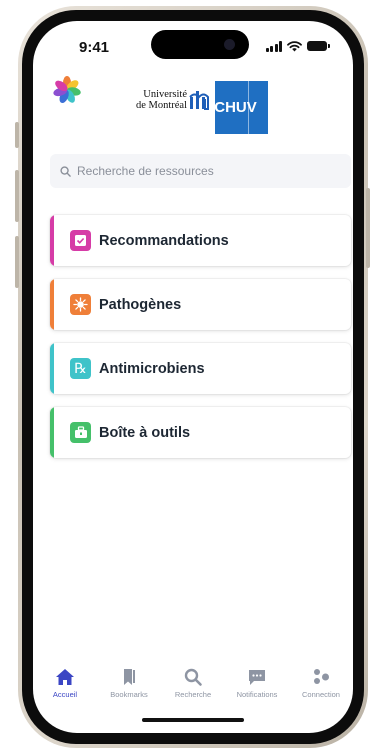  What do you see at coordinates (257, 694) in the screenshot?
I see `tab-label: Notifications` at bounding box center [257, 694].